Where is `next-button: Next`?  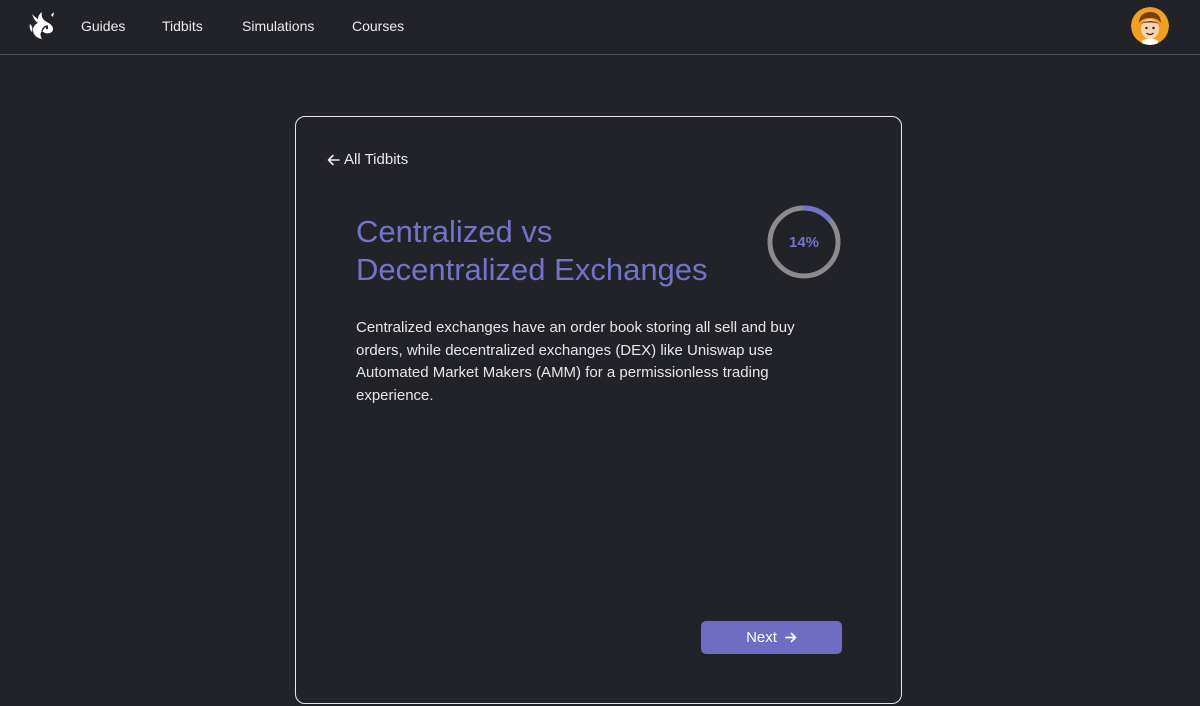
next-button: Next is located at coordinates (771, 637).